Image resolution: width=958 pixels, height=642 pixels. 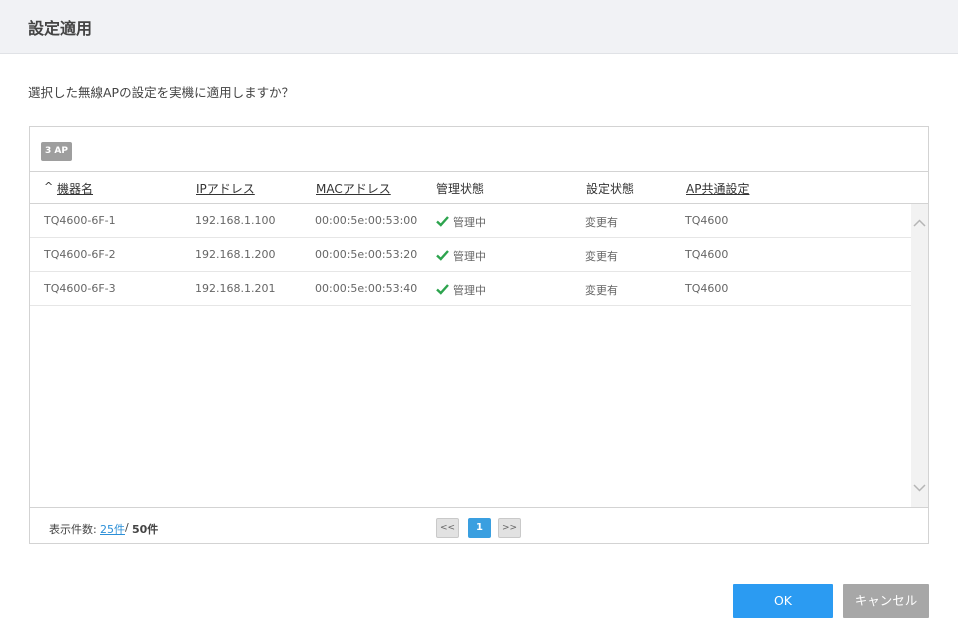 I want to click on page-size-link: 25件, so click(x=112, y=529).